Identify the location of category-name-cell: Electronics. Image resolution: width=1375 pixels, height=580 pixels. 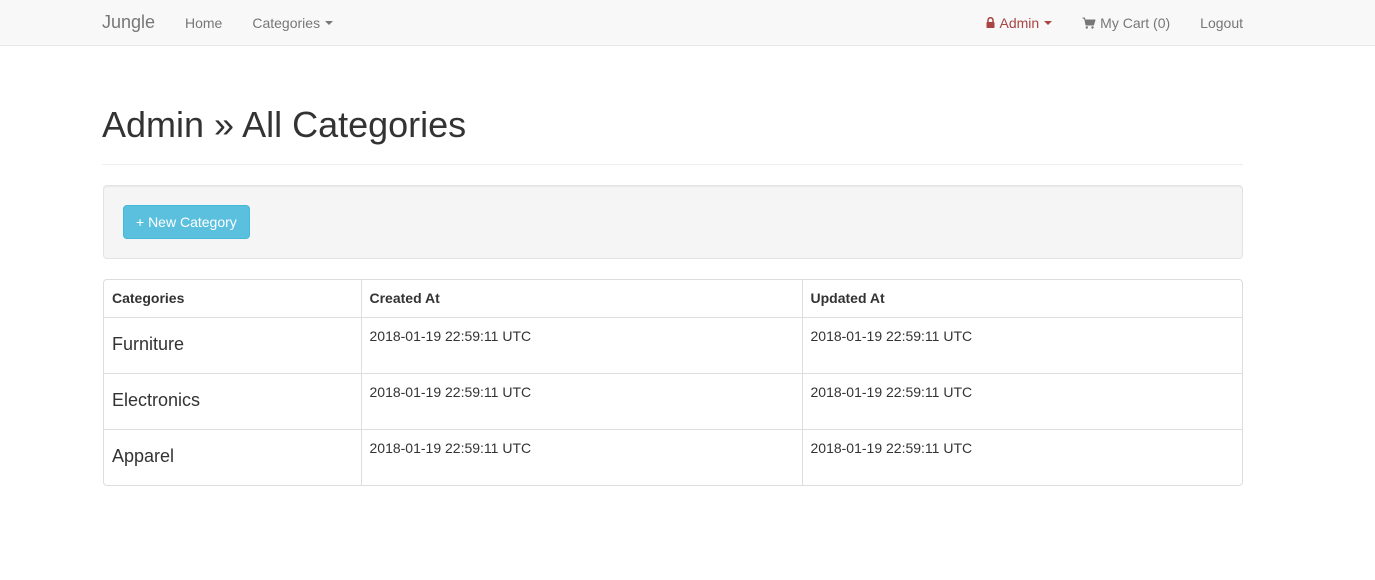
(232, 400).